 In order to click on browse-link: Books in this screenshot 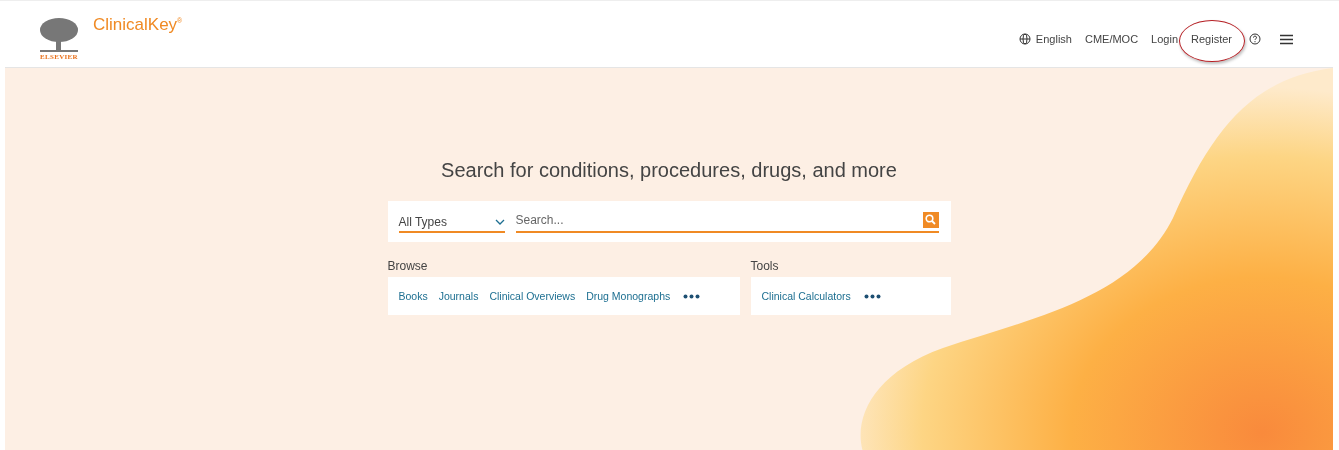, I will do `click(413, 296)`.